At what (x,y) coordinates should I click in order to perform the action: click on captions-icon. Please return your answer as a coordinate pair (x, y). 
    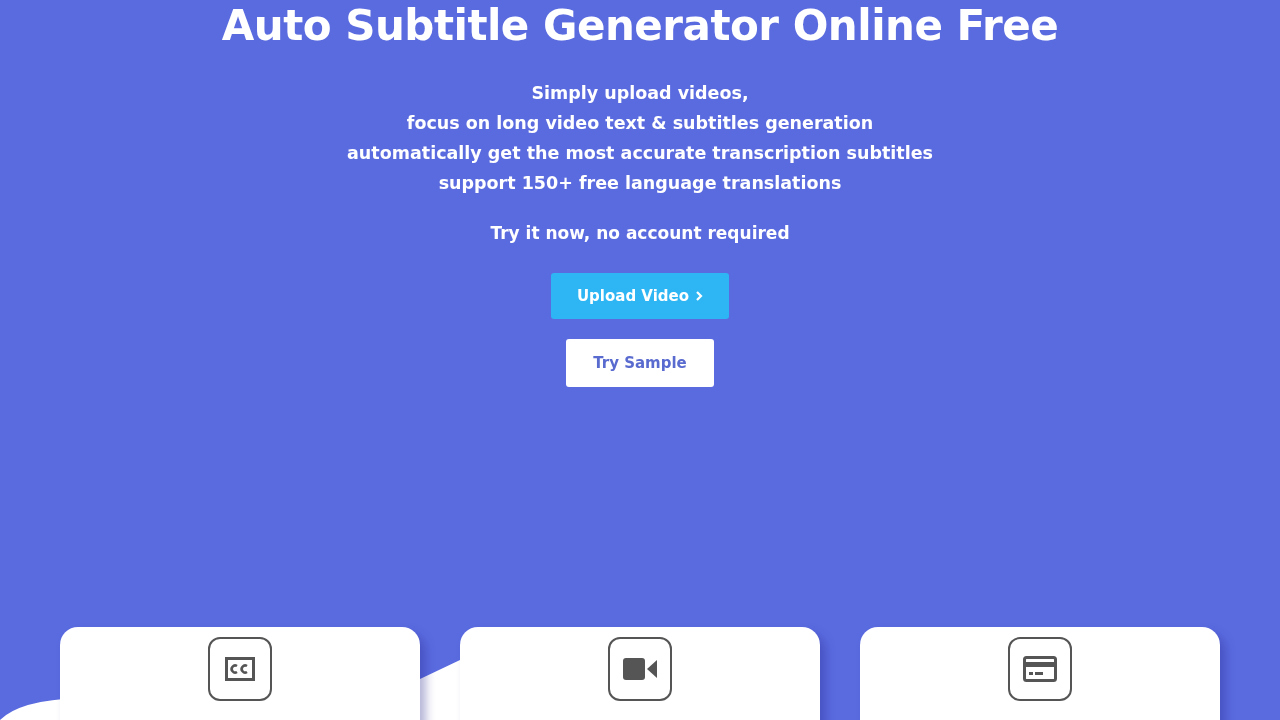
    Looking at the image, I should click on (240, 669).